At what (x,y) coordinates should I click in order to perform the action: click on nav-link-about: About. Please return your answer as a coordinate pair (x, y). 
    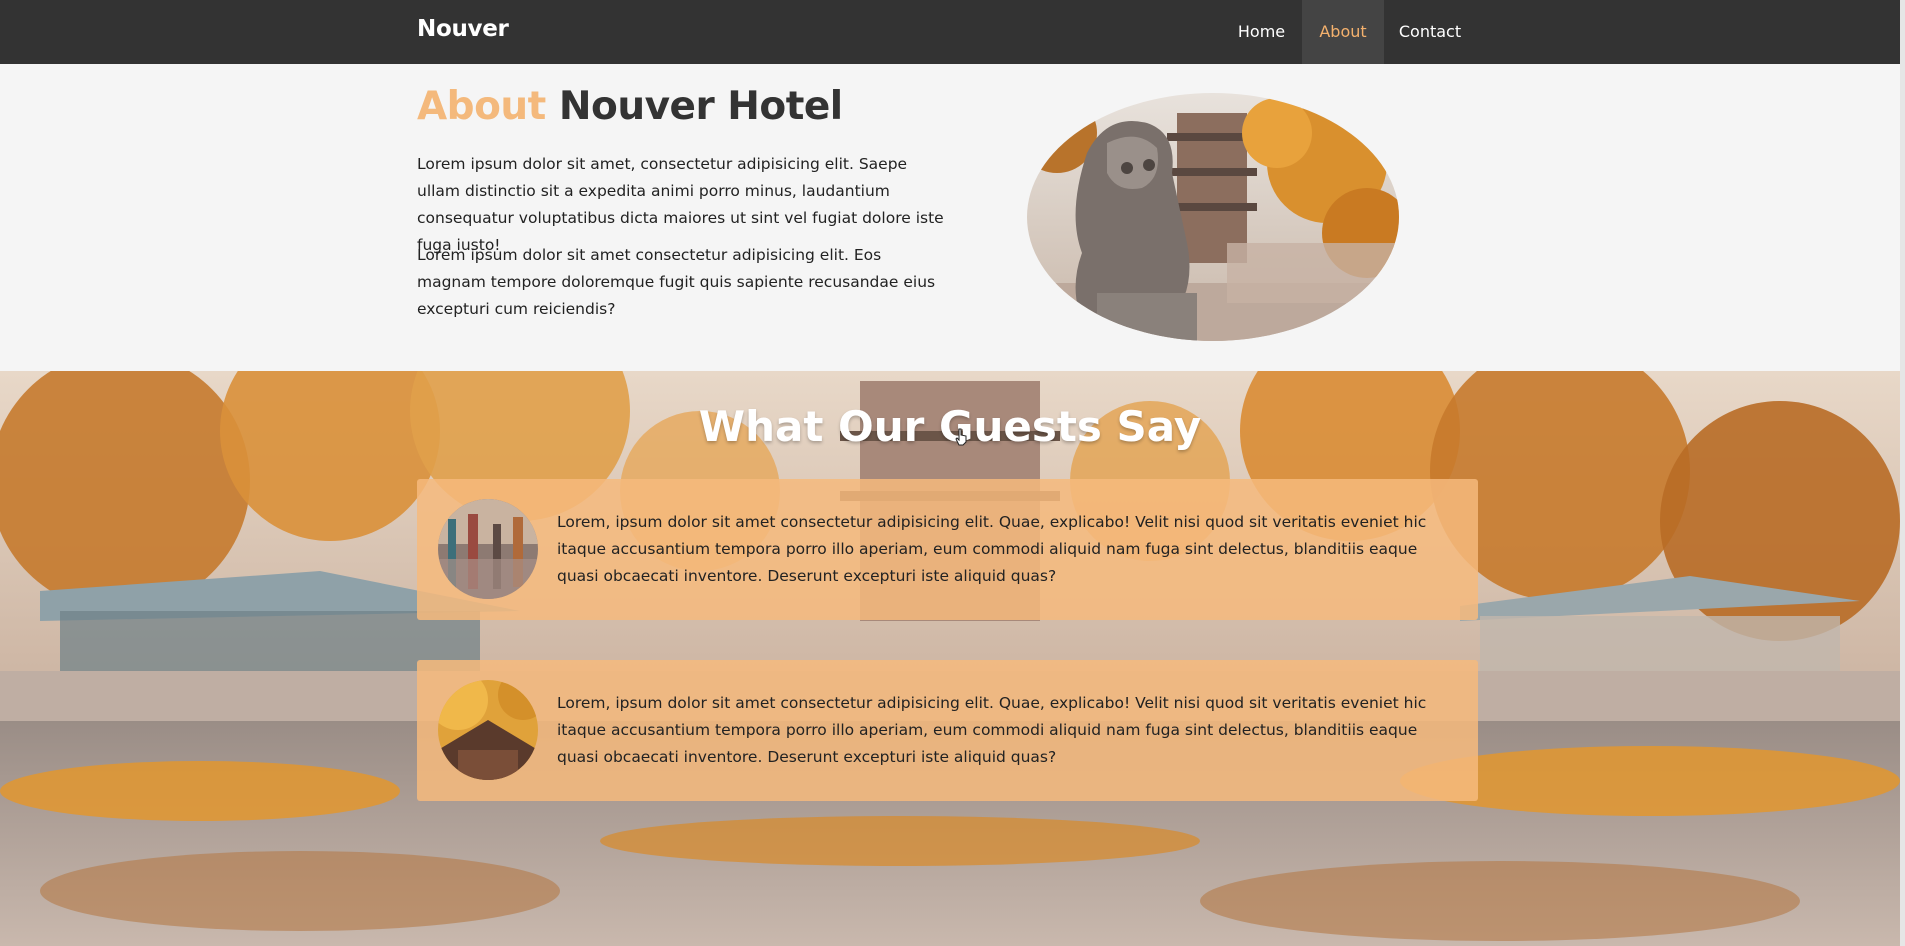
    Looking at the image, I should click on (1343, 32).